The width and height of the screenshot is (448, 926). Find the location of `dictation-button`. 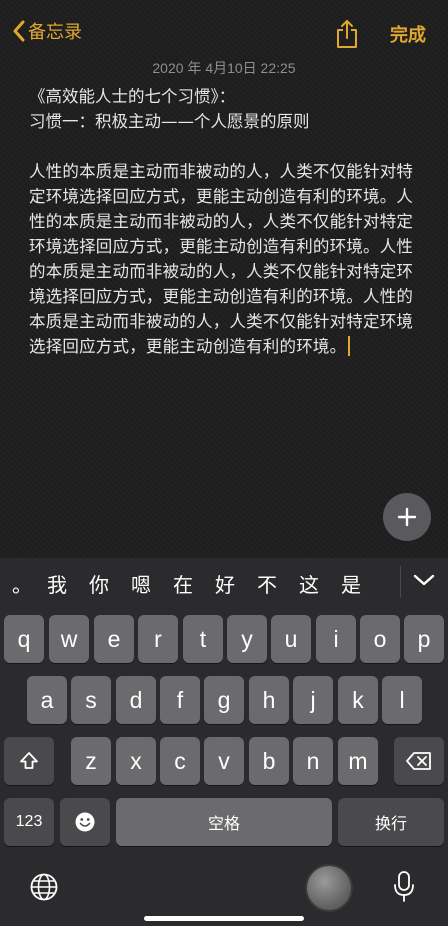

dictation-button is located at coordinates (329, 888).